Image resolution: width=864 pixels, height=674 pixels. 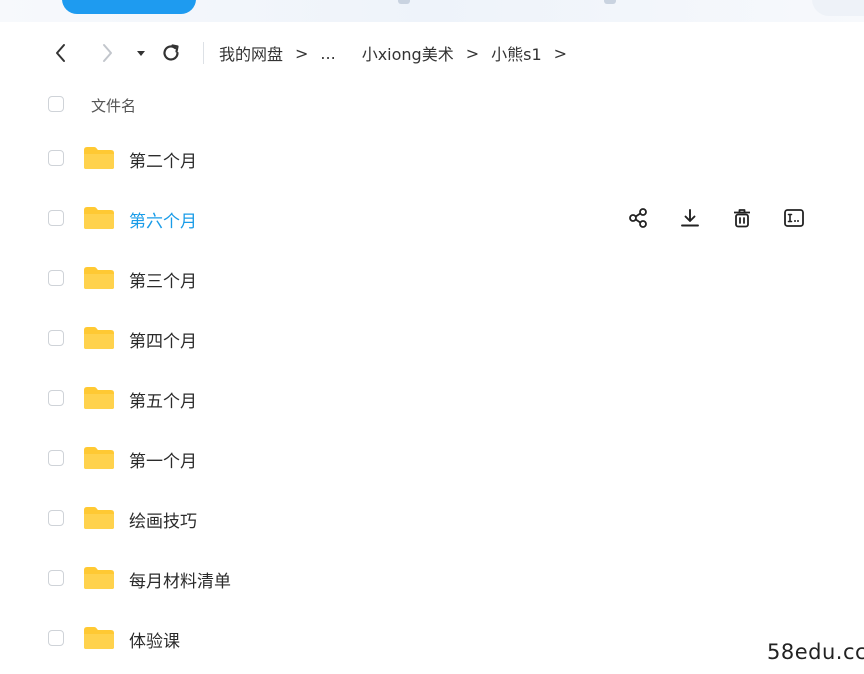 I want to click on rename-button, so click(x=794, y=218).